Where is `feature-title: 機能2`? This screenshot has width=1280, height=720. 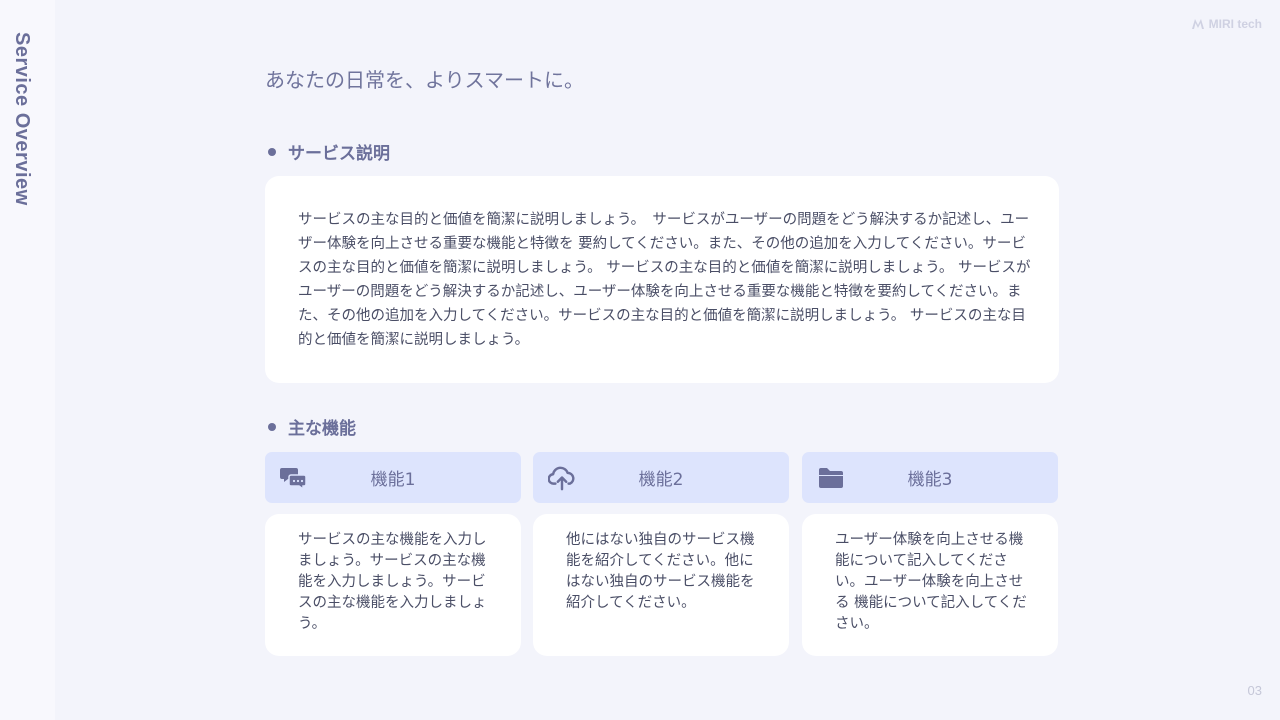 feature-title: 機能2 is located at coordinates (661, 480).